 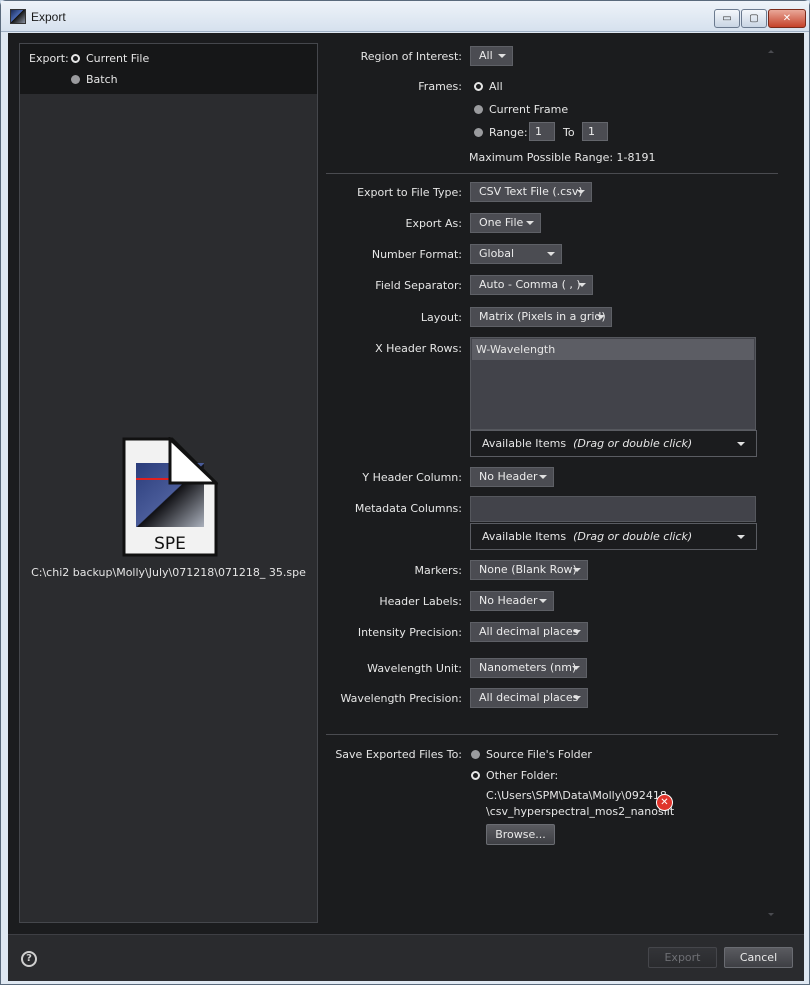 I want to click on x-header-item: W-Wavelength, so click(x=613, y=349).